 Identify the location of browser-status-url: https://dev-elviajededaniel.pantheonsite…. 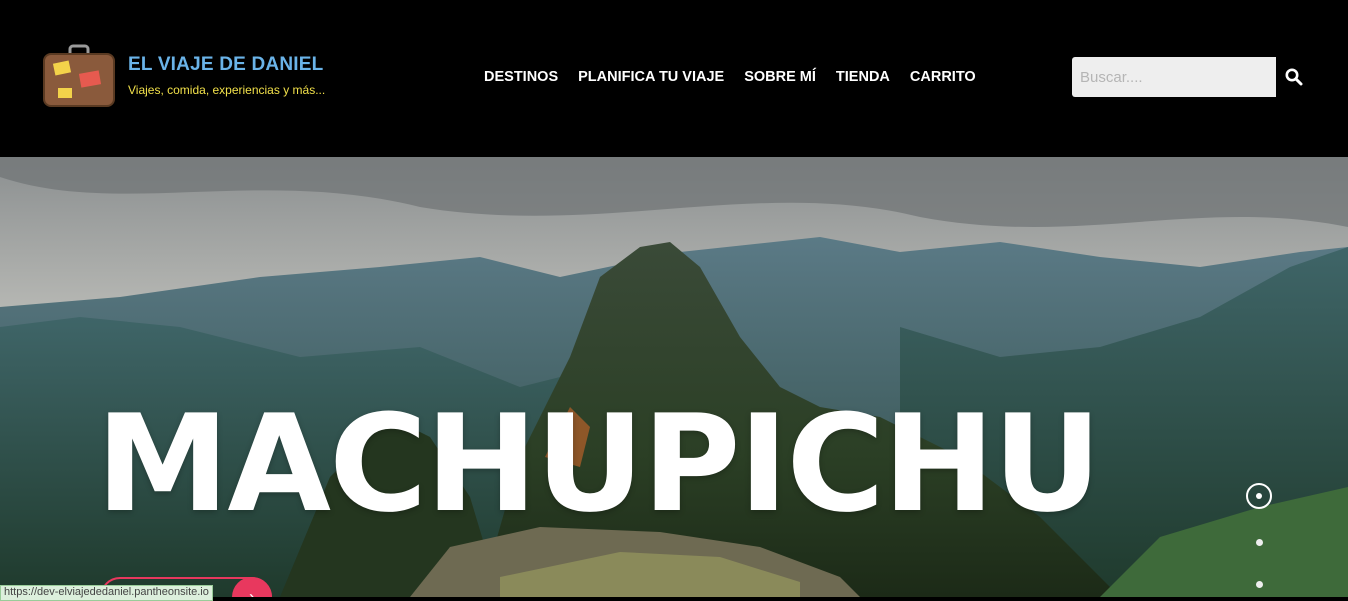
(106, 593).